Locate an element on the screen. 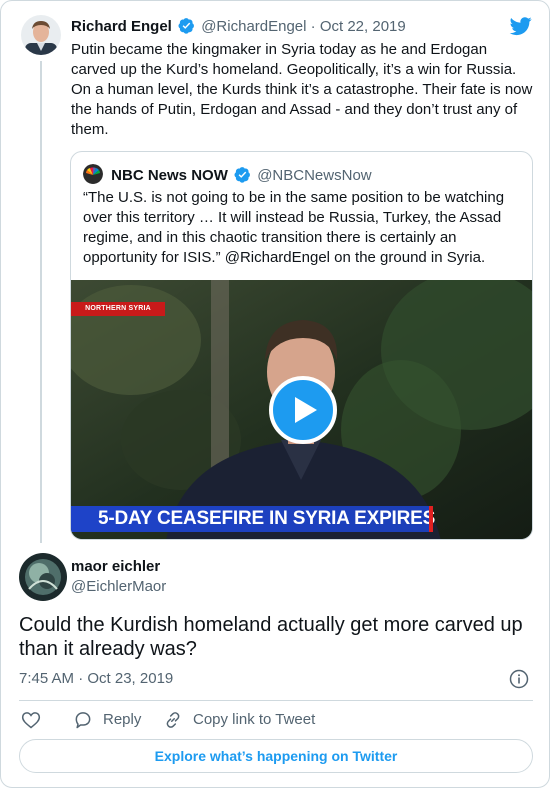 This screenshot has width=550, height=788. quoted-author-name: NBC News NOW is located at coordinates (169, 175).